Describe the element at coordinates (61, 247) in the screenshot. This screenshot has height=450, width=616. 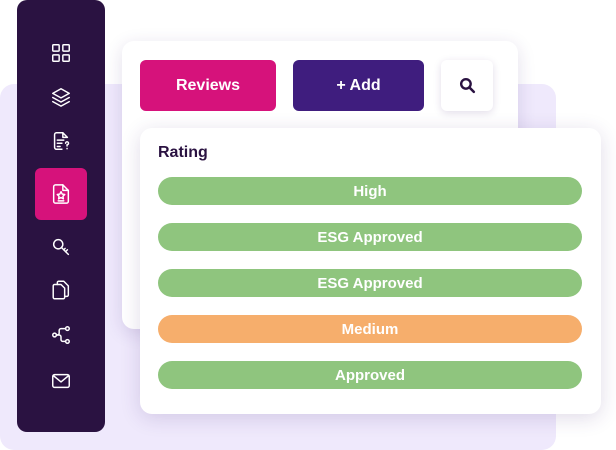
I see `key-icon` at that location.